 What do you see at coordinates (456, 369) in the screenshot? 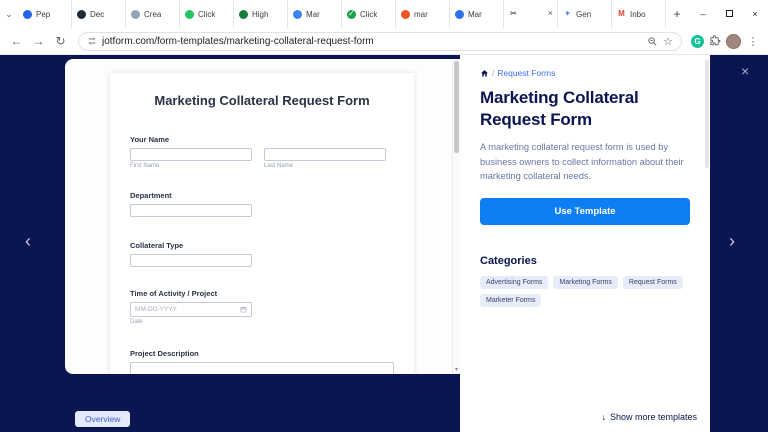
I see `scroll-down-arrow-icon: ▾` at bounding box center [456, 369].